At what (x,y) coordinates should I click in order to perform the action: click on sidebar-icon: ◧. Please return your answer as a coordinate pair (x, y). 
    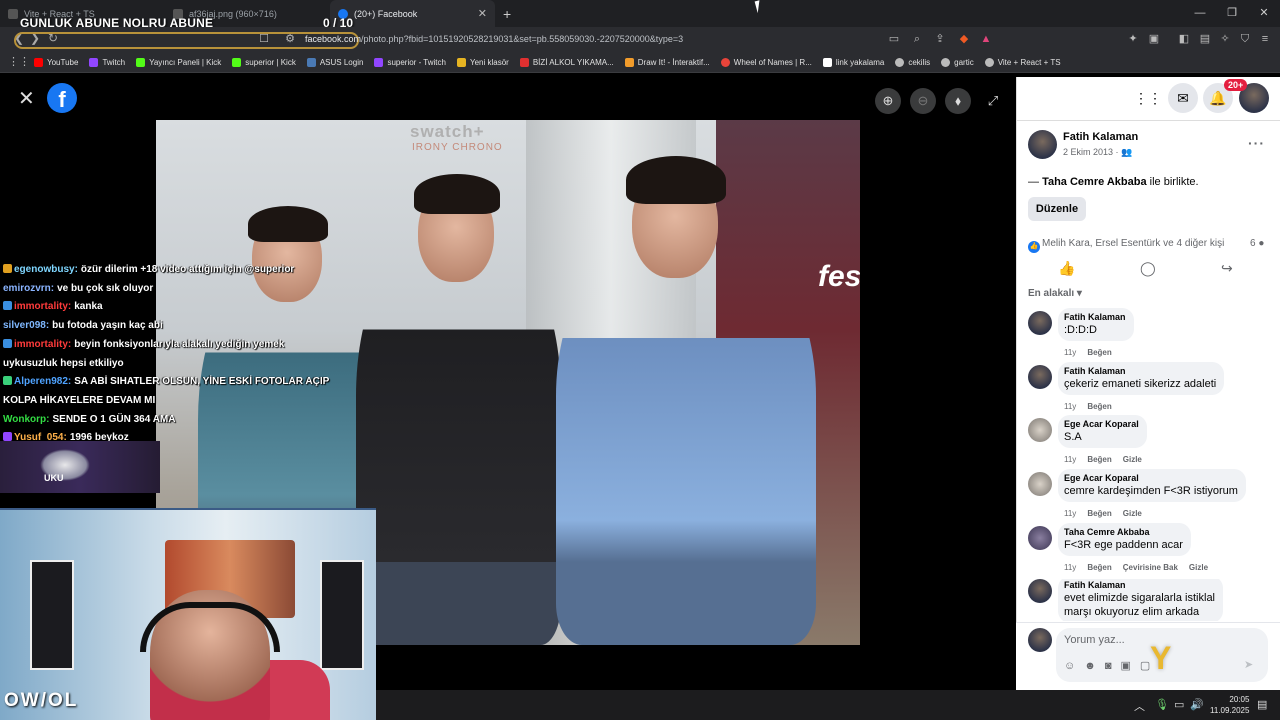
    Looking at the image, I should click on (1184, 39).